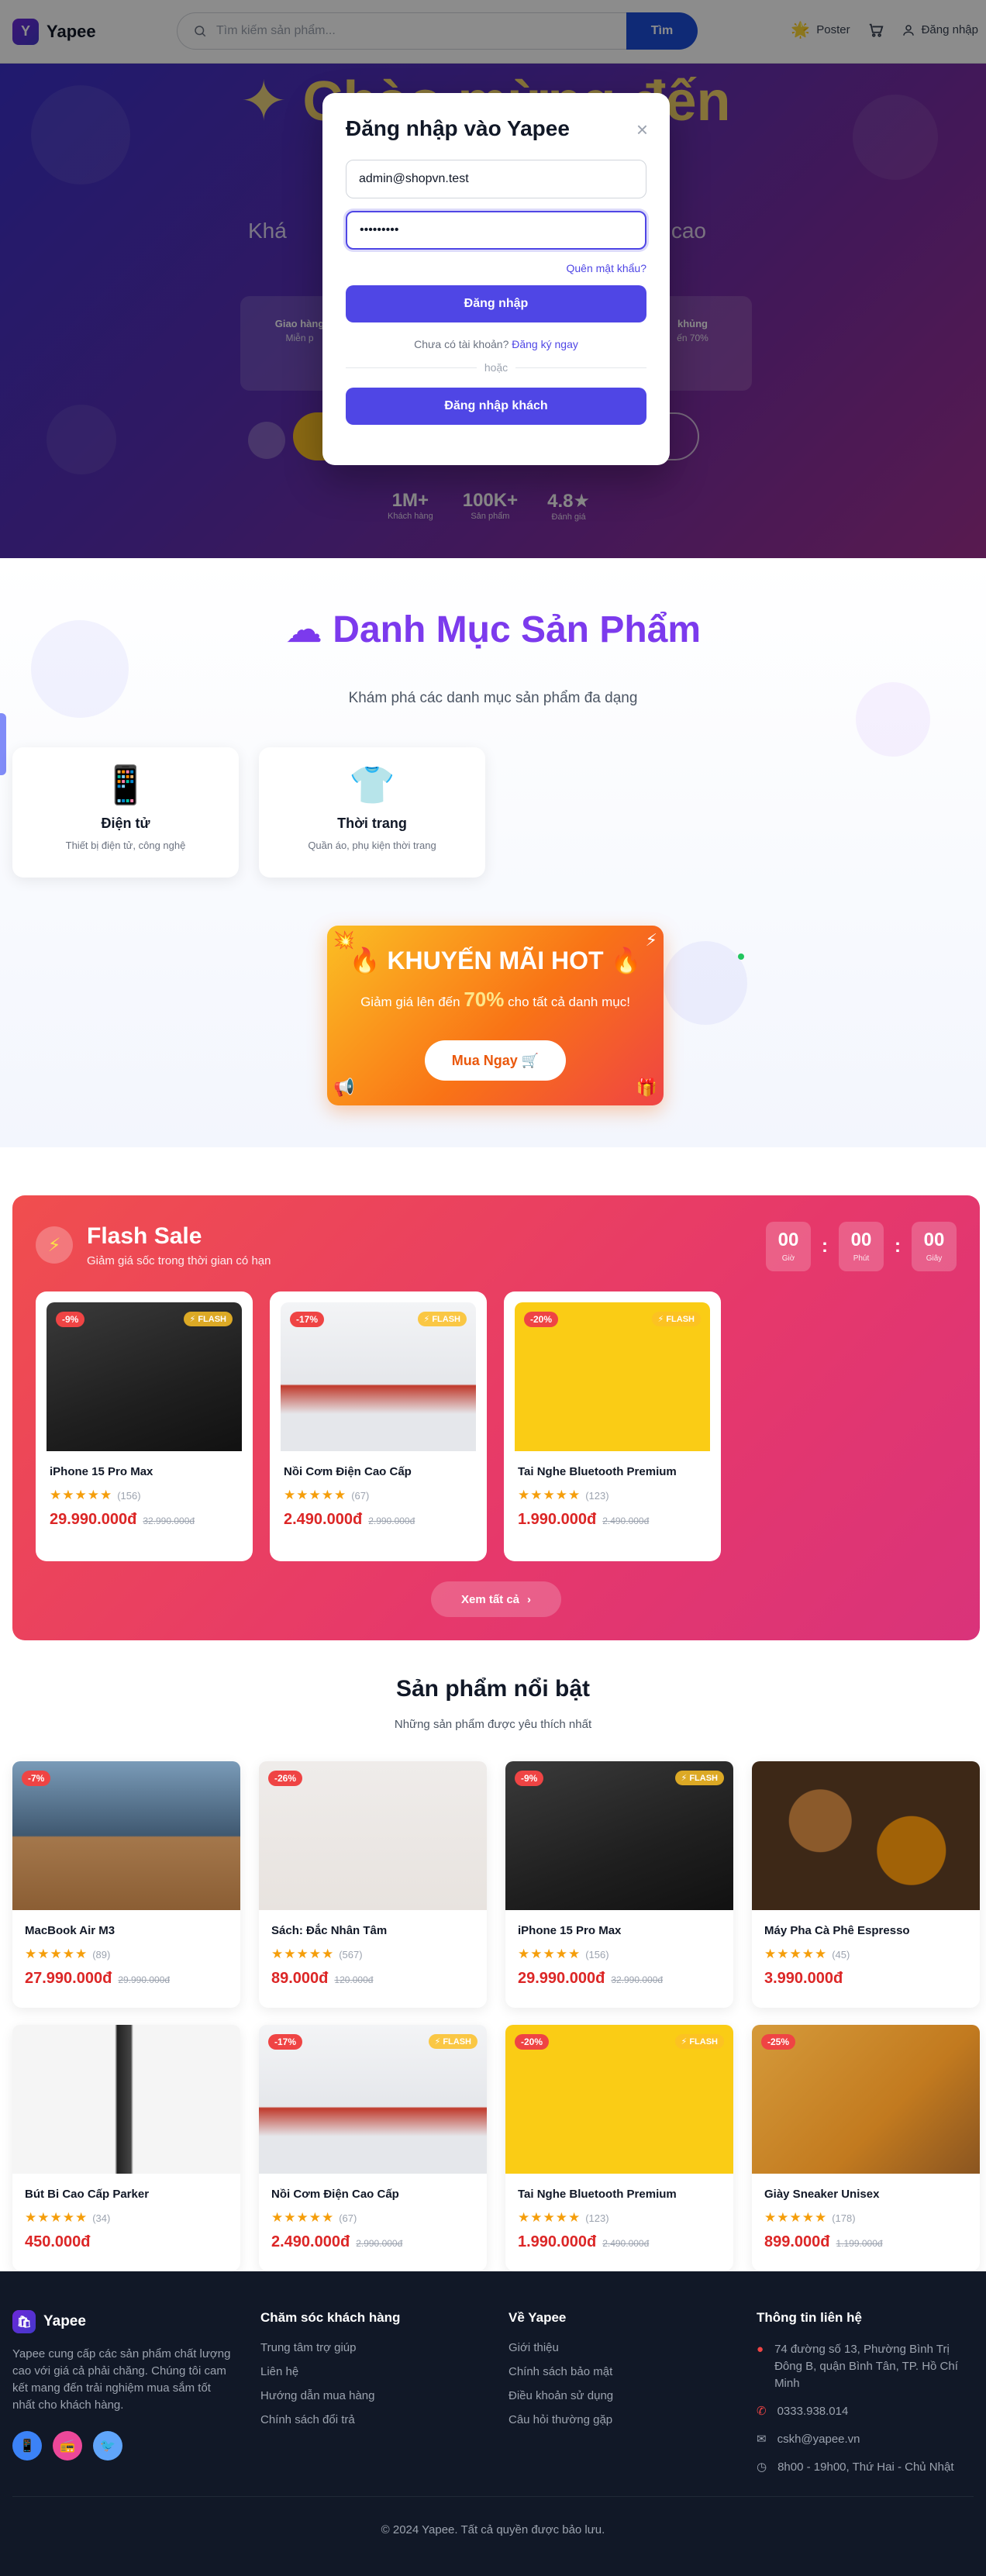 Image resolution: width=986 pixels, height=2576 pixels. Describe the element at coordinates (496, 1599) in the screenshot. I see `see-all-button: Xem tất cả ›` at that location.